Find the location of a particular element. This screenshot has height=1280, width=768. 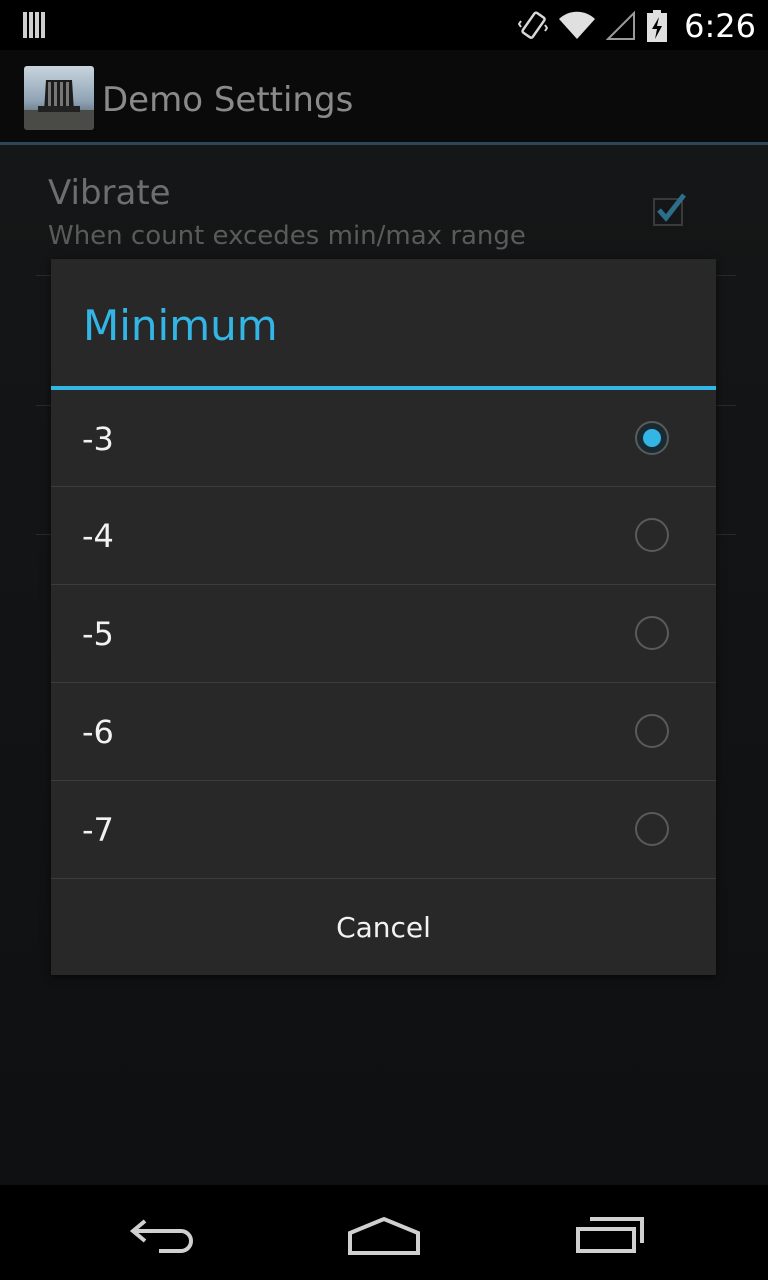

dialog-title: Minimum is located at coordinates (180, 325).